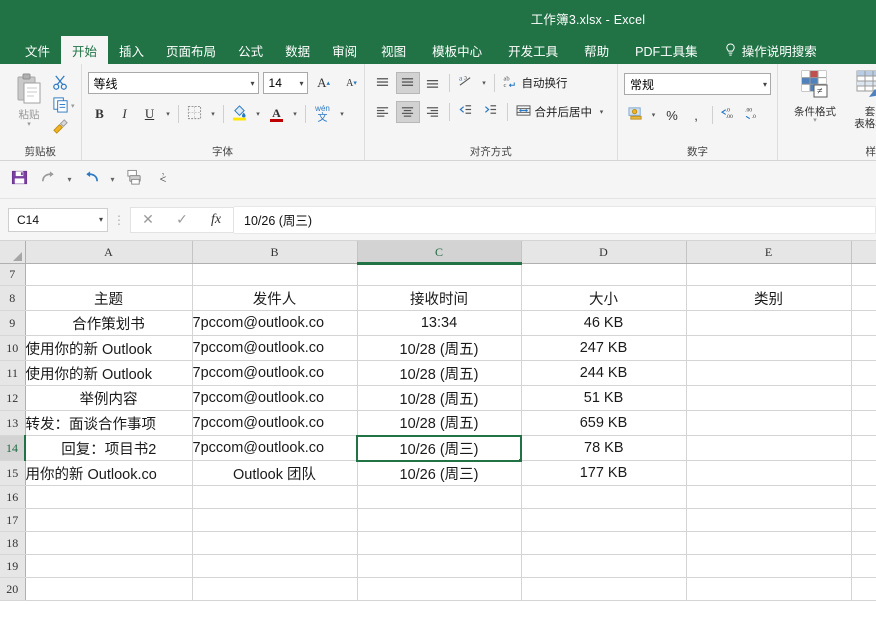 This screenshot has width=876, height=625. Describe the element at coordinates (13, 473) in the screenshot. I see `row-header-15: 15` at that location.